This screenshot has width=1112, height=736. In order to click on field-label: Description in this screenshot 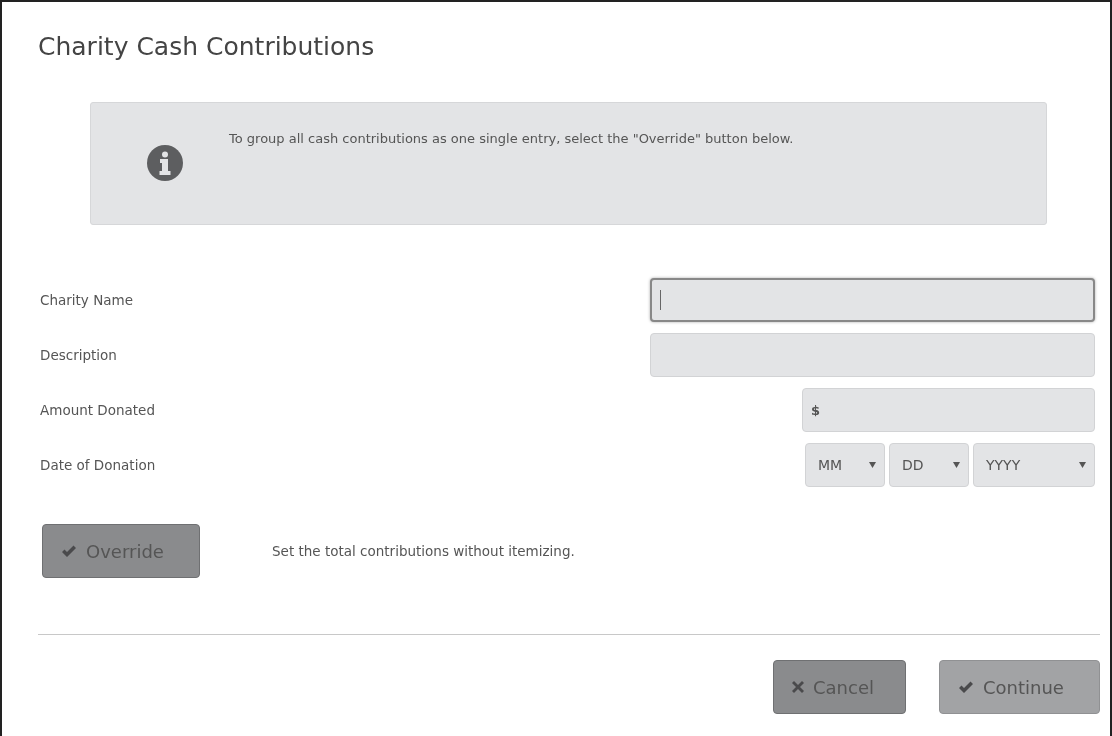, I will do `click(78, 355)`.